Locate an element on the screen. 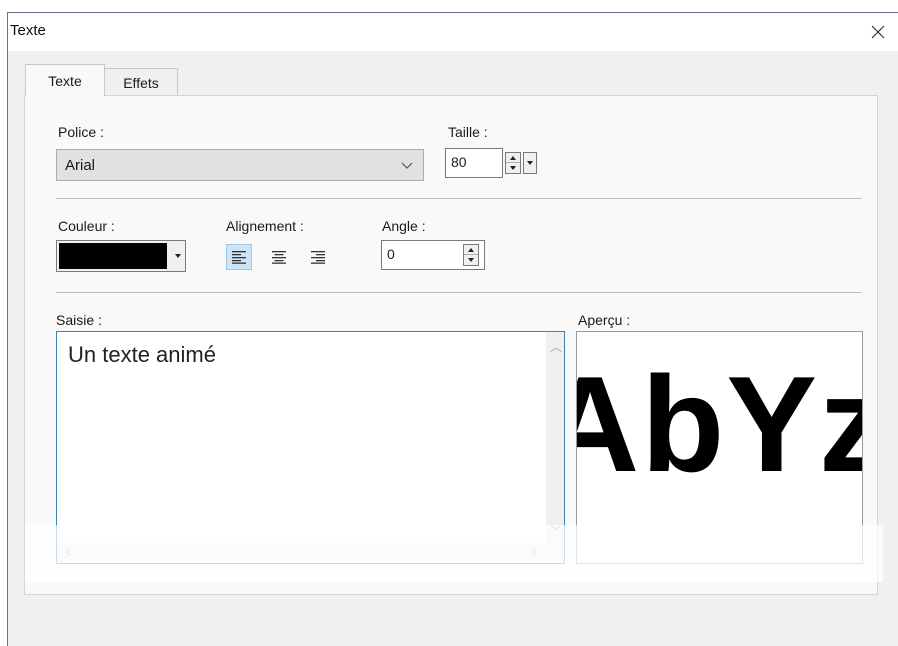 Image resolution: width=898 pixels, height=646 pixels. close-button is located at coordinates (878, 32).